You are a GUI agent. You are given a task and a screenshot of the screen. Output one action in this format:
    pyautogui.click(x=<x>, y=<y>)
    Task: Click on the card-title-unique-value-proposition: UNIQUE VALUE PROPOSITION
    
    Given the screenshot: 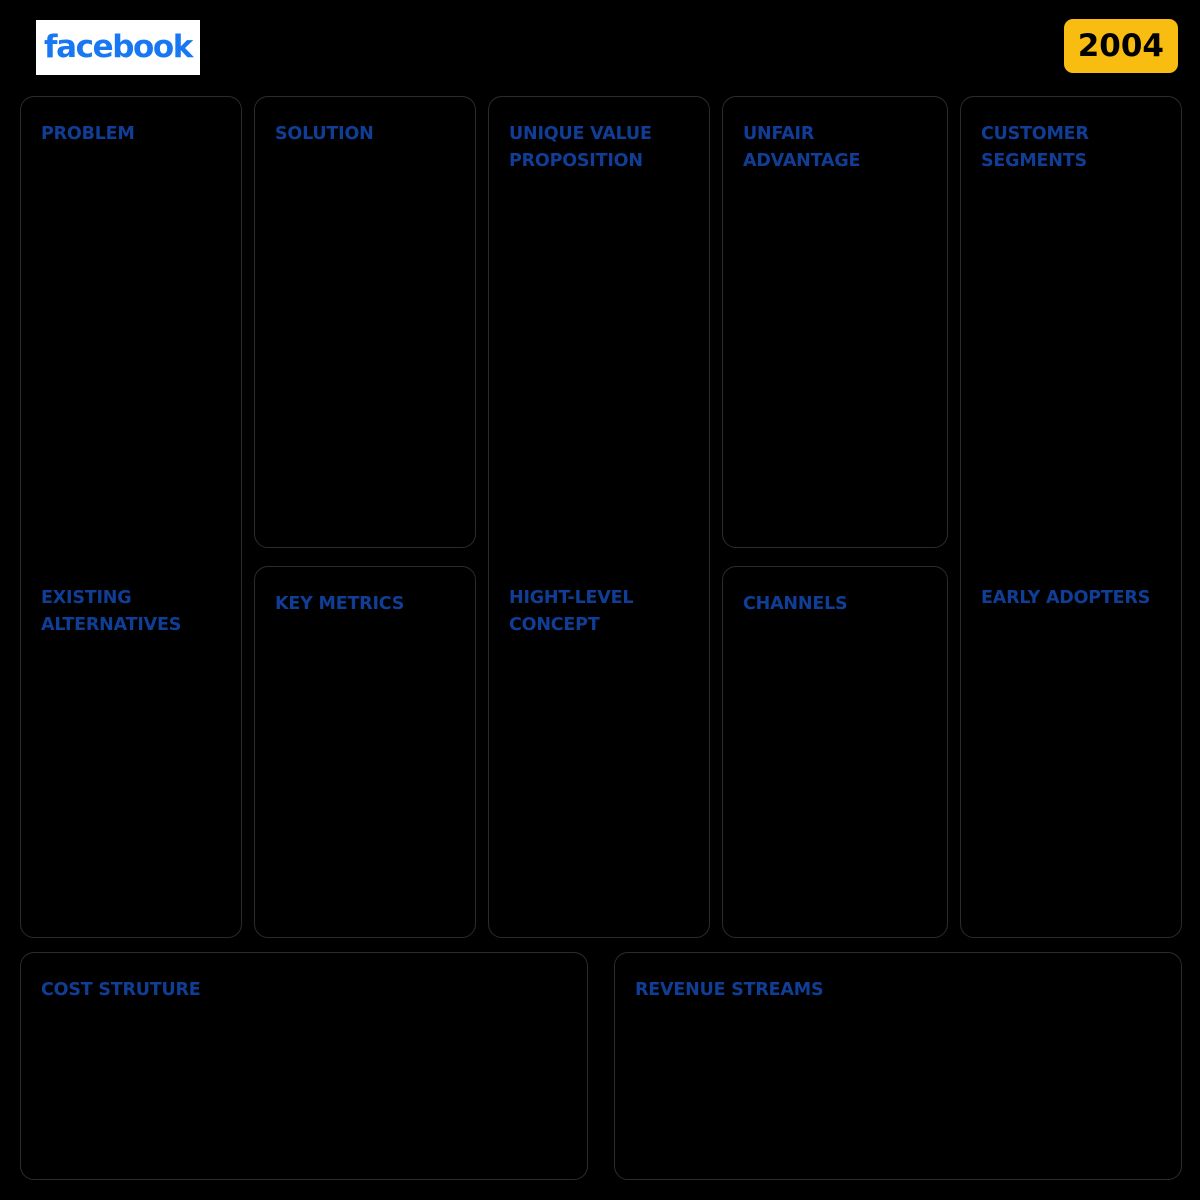 What is the action you would take?
    pyautogui.click(x=580, y=148)
    